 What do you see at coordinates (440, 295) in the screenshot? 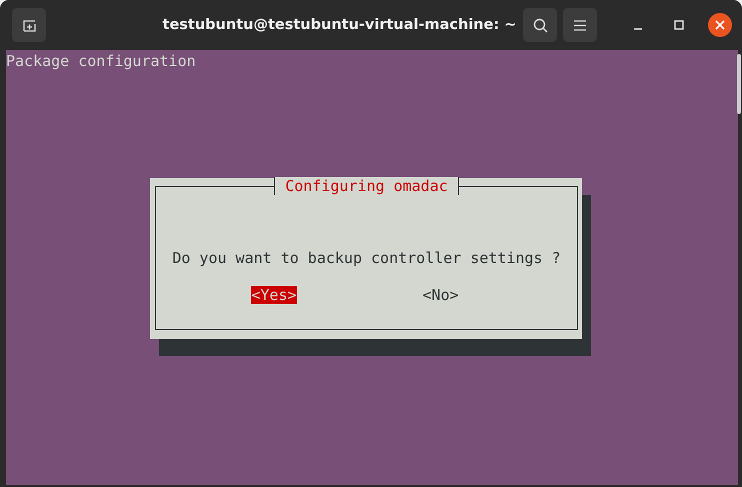
I see `dialog-button: <No>` at bounding box center [440, 295].